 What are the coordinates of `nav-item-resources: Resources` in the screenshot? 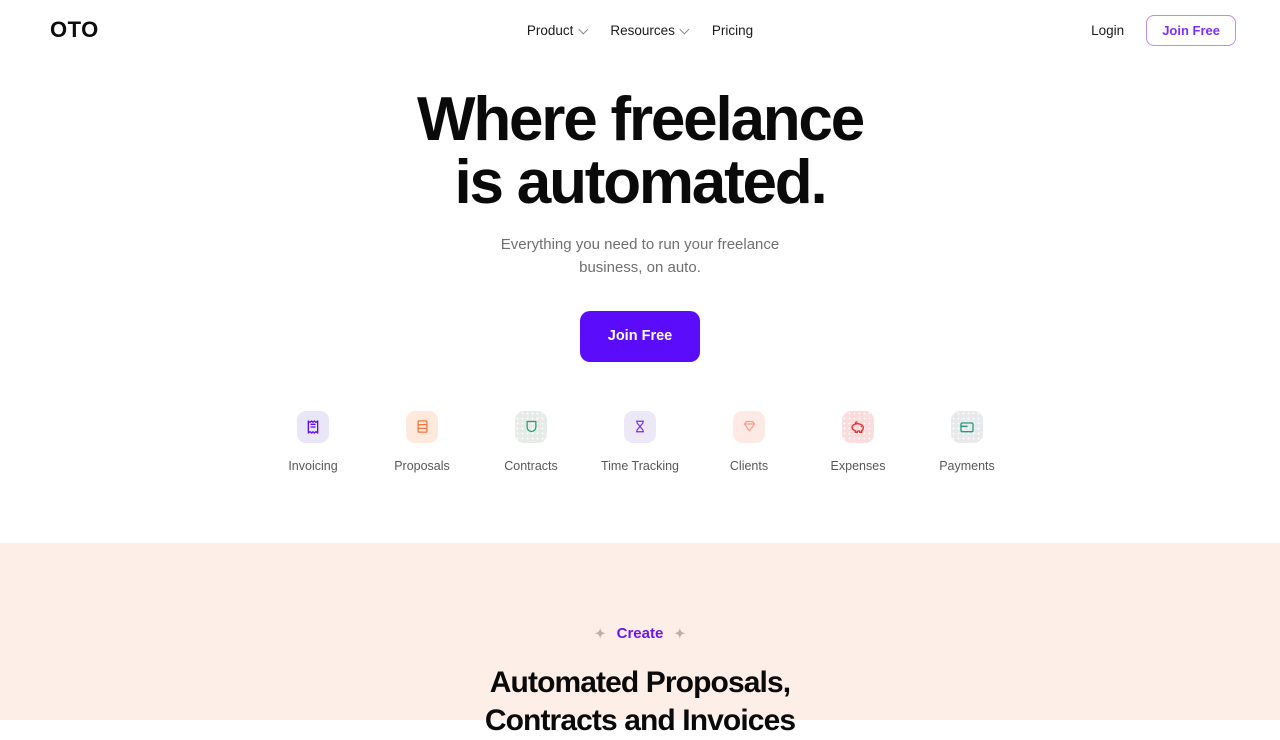 It's located at (650, 30).